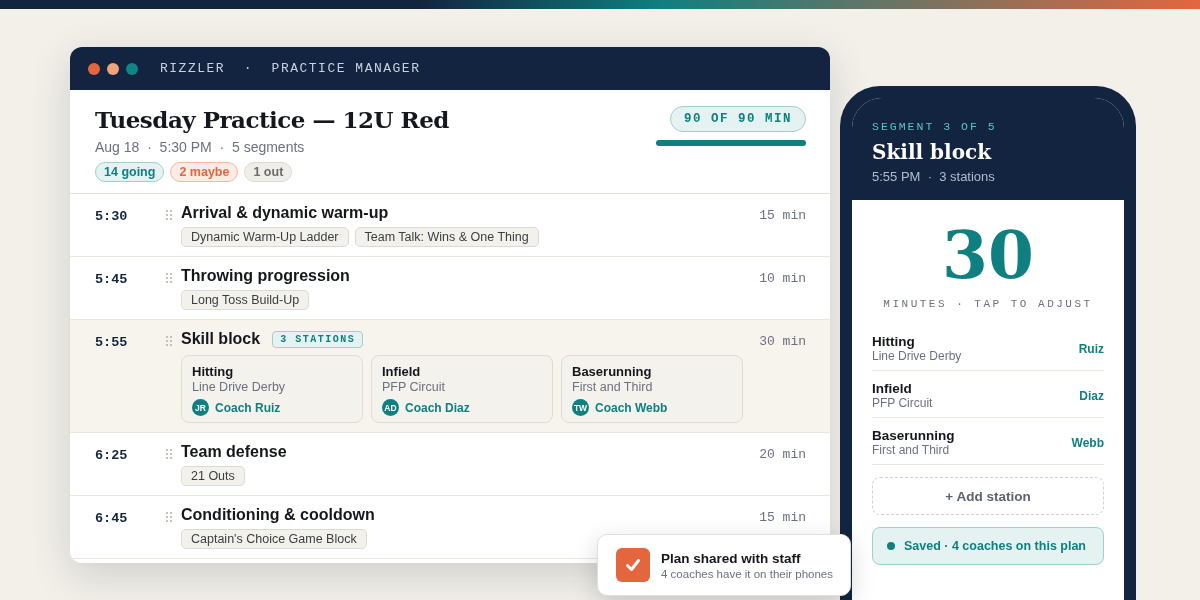 This screenshot has height=600, width=1200. I want to click on coach-name: Diaz, so click(1091, 395).